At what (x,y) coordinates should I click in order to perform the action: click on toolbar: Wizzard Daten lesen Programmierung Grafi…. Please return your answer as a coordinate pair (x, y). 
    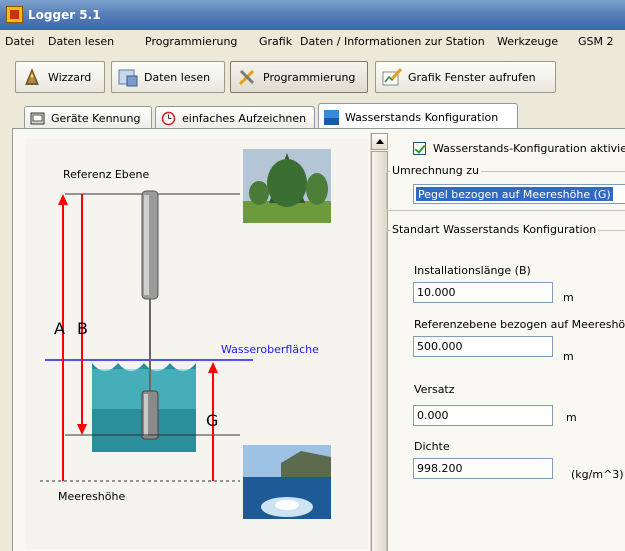
    Looking at the image, I should click on (312, 76).